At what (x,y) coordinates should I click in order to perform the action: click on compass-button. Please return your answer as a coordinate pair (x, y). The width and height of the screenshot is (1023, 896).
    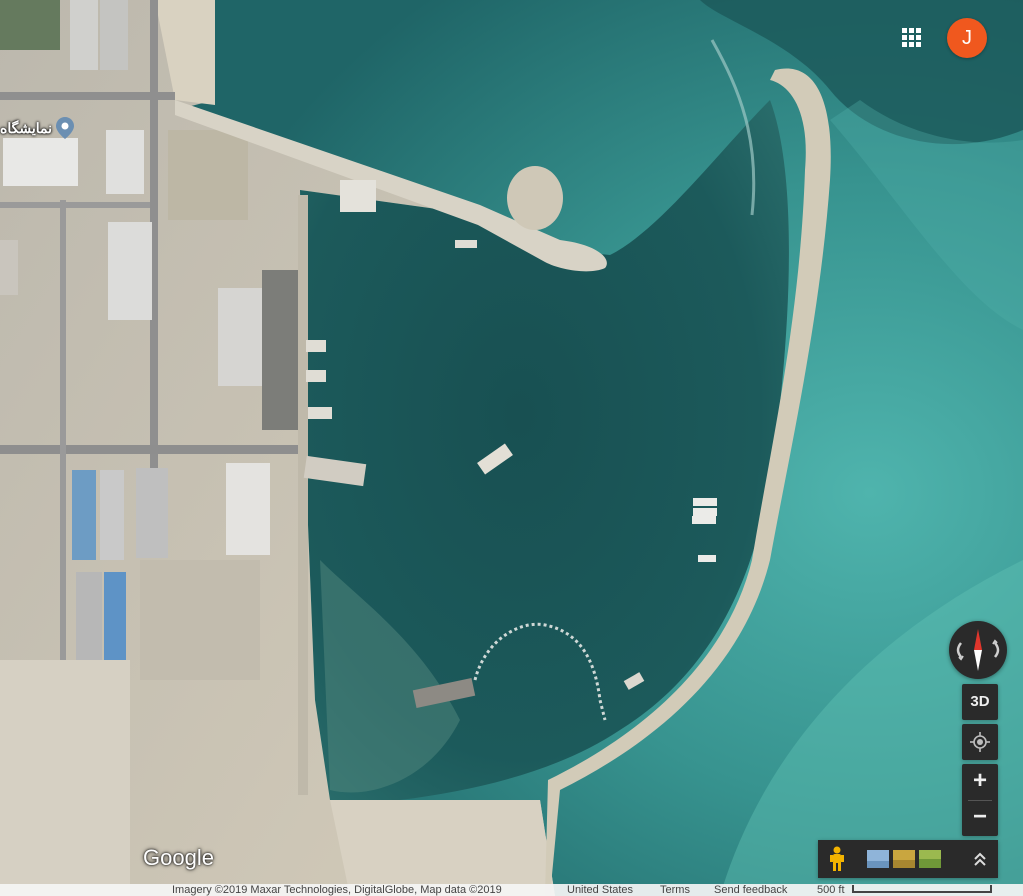
    Looking at the image, I should click on (978, 650).